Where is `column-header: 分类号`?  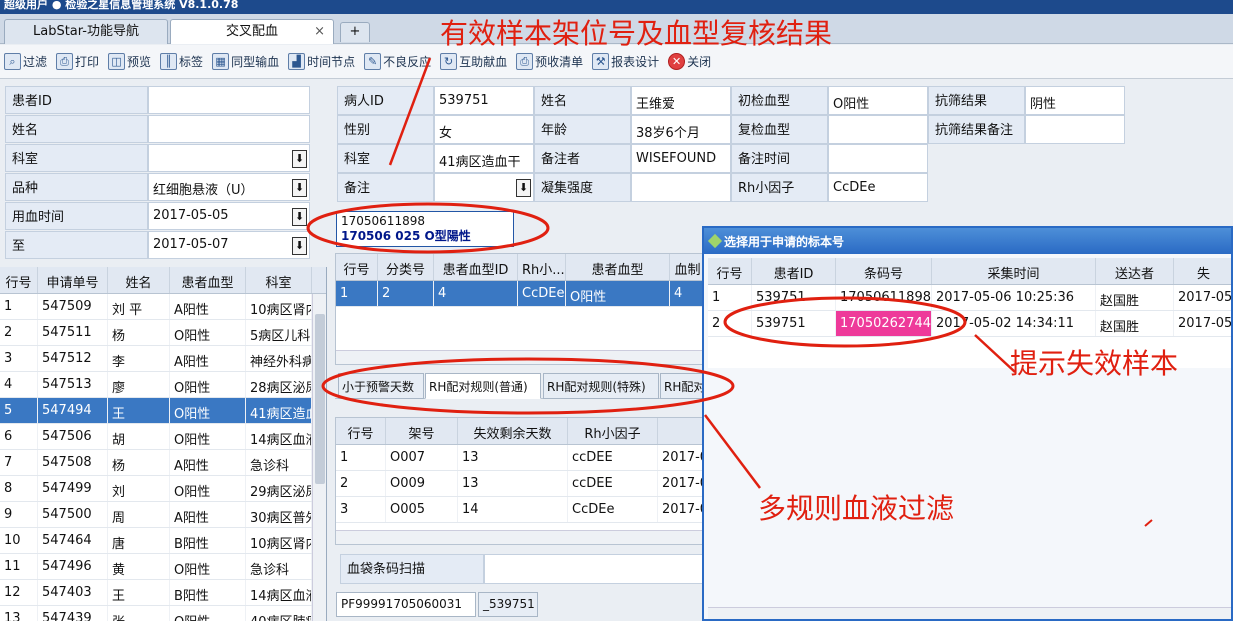
column-header: 分类号 is located at coordinates (406, 267).